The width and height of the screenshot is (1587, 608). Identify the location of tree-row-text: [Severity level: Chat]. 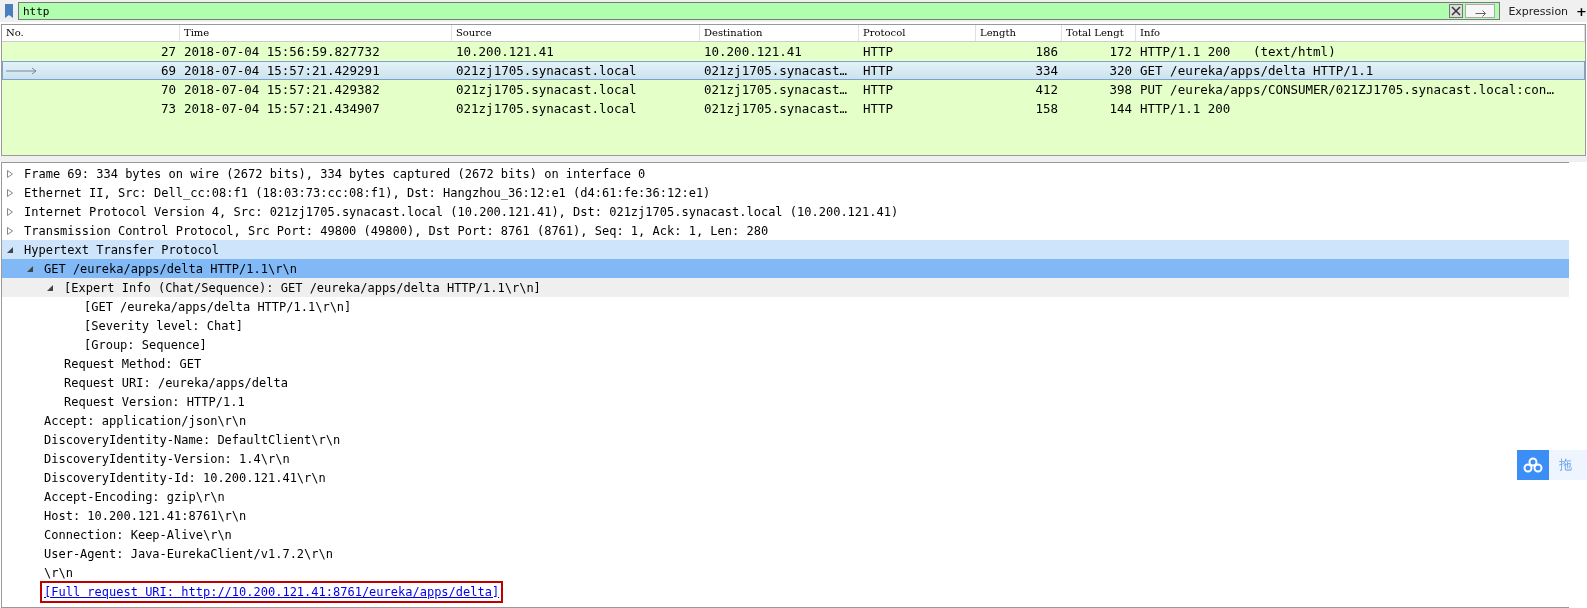
(163, 325).